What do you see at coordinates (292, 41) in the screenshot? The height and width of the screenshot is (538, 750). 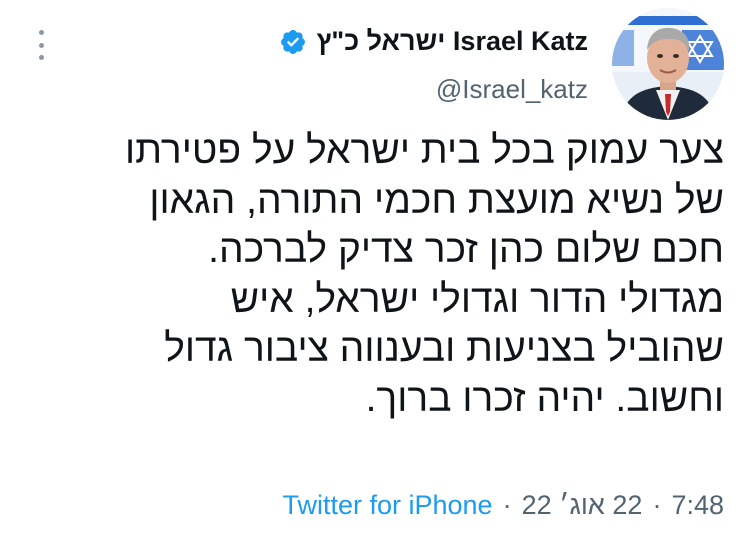 I see `verified-badge-icon` at bounding box center [292, 41].